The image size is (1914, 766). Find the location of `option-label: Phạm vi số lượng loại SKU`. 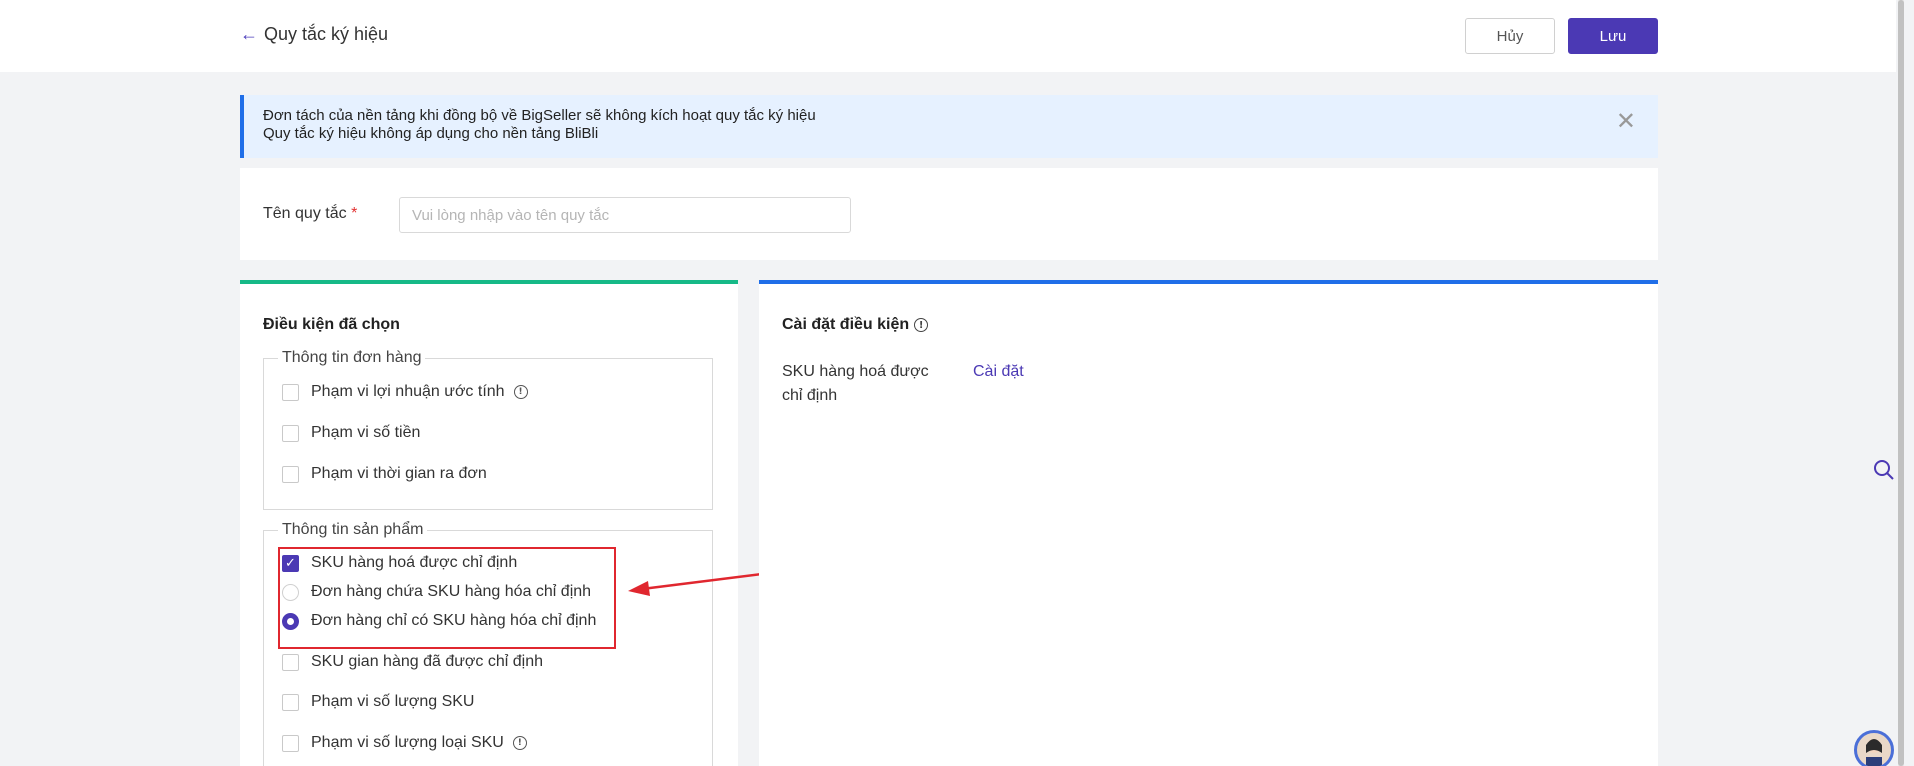

option-label: Phạm vi số lượng loại SKU is located at coordinates (407, 742).